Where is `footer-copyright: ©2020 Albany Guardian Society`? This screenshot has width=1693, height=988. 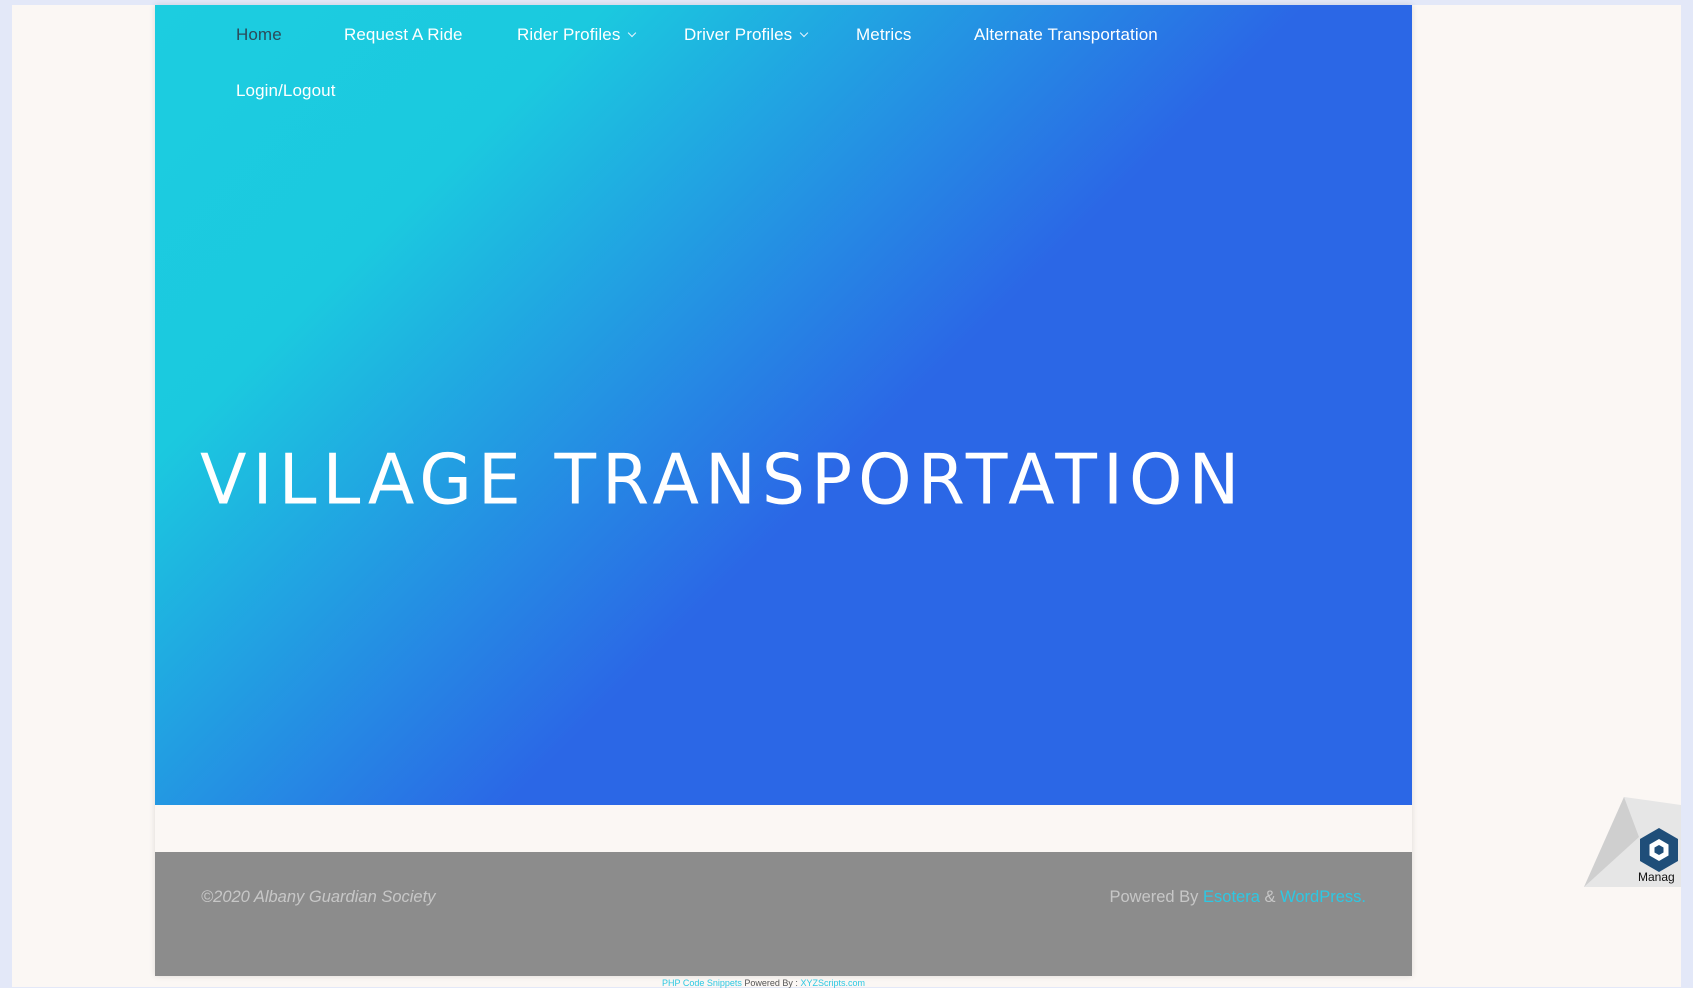 footer-copyright: ©2020 Albany Guardian Society is located at coordinates (318, 897).